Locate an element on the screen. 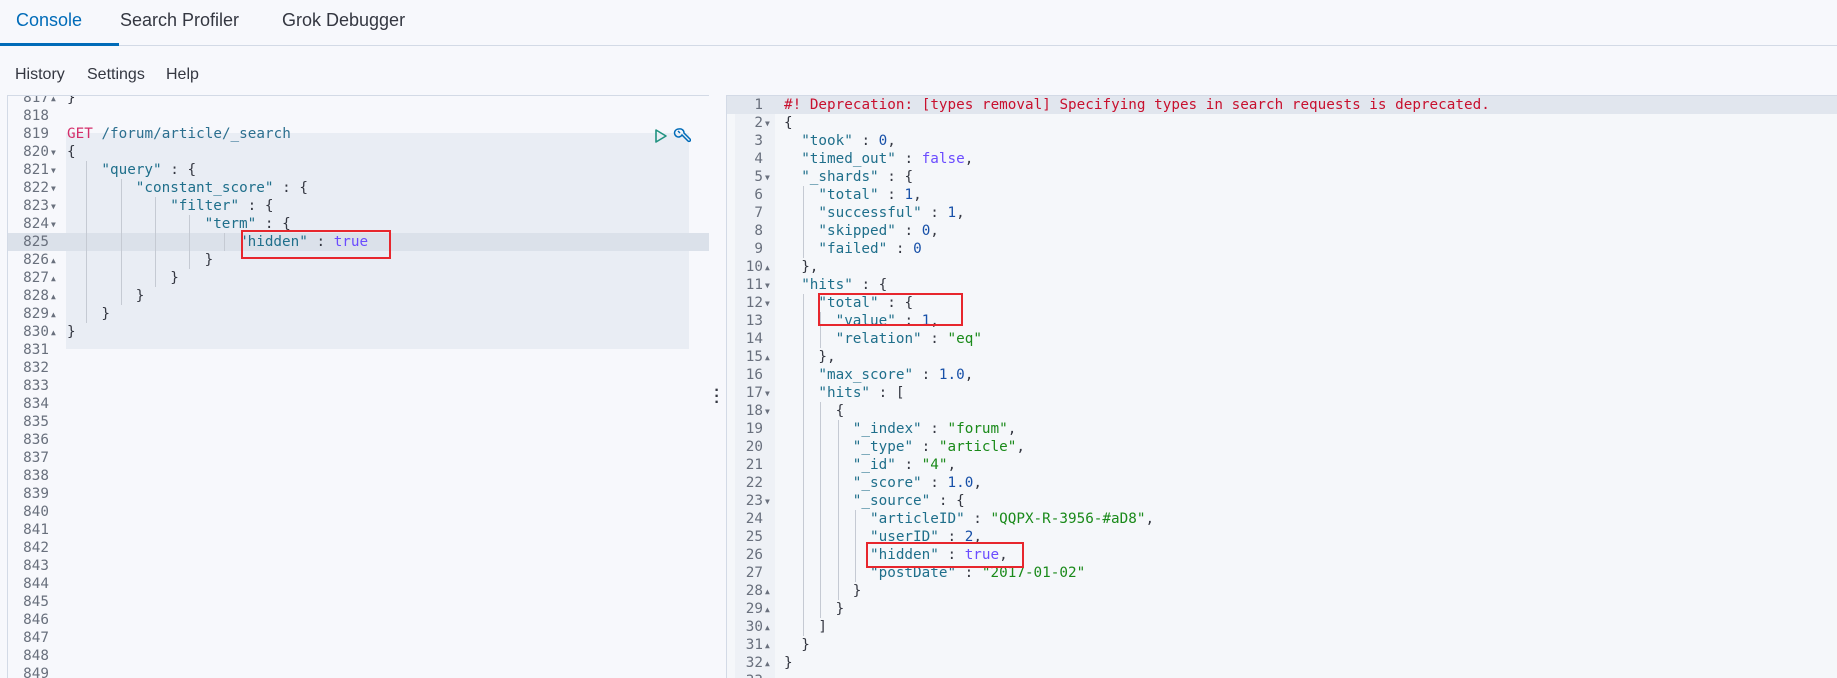  code-line: 848 is located at coordinates (358, 656).